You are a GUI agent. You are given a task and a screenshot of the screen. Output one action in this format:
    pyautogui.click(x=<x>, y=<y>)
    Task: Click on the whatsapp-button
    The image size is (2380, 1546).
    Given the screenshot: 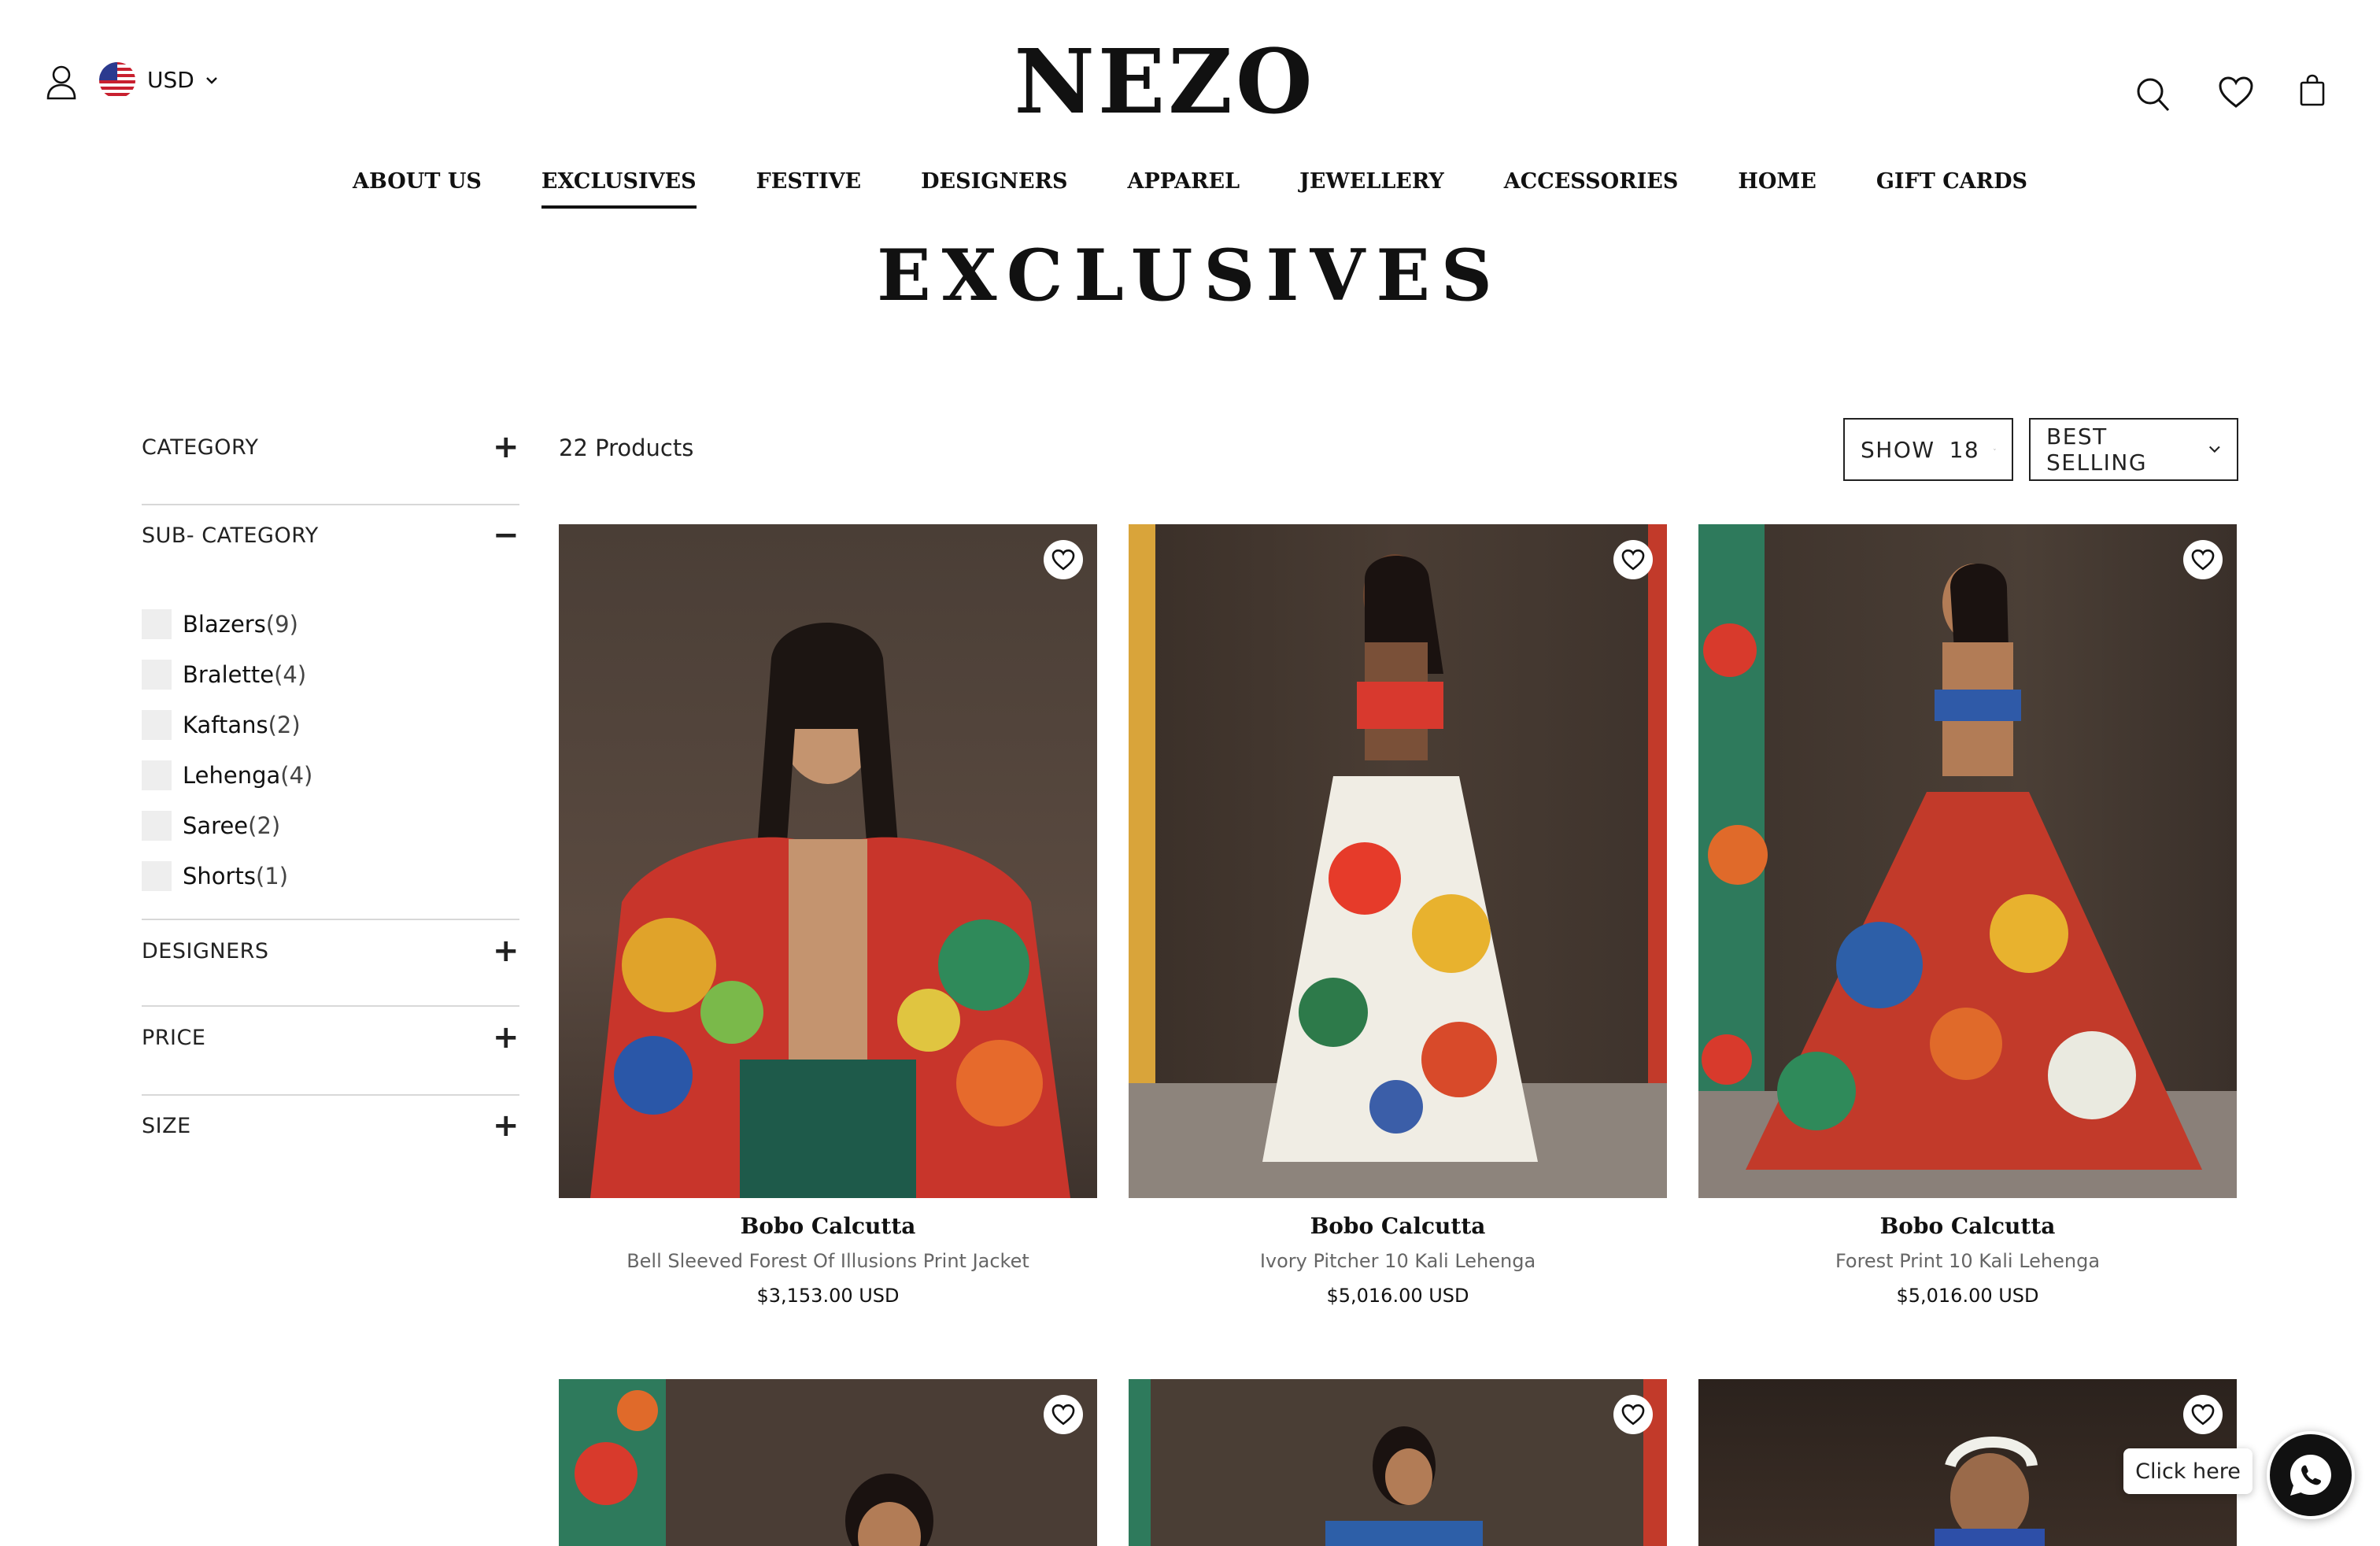 What is the action you would take?
    pyautogui.click(x=2311, y=1475)
    